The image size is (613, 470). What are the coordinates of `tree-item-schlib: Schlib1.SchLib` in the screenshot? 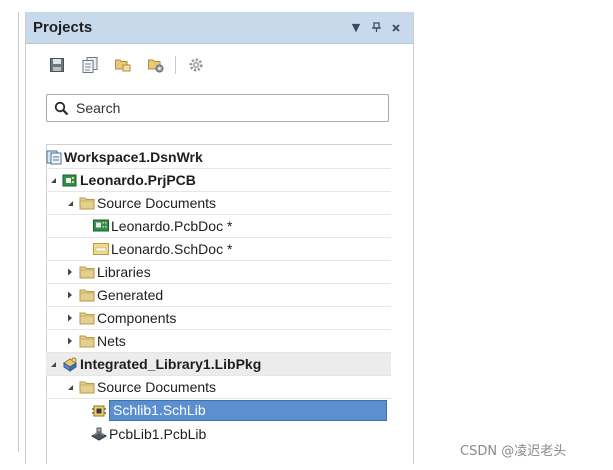 It's located at (218, 410).